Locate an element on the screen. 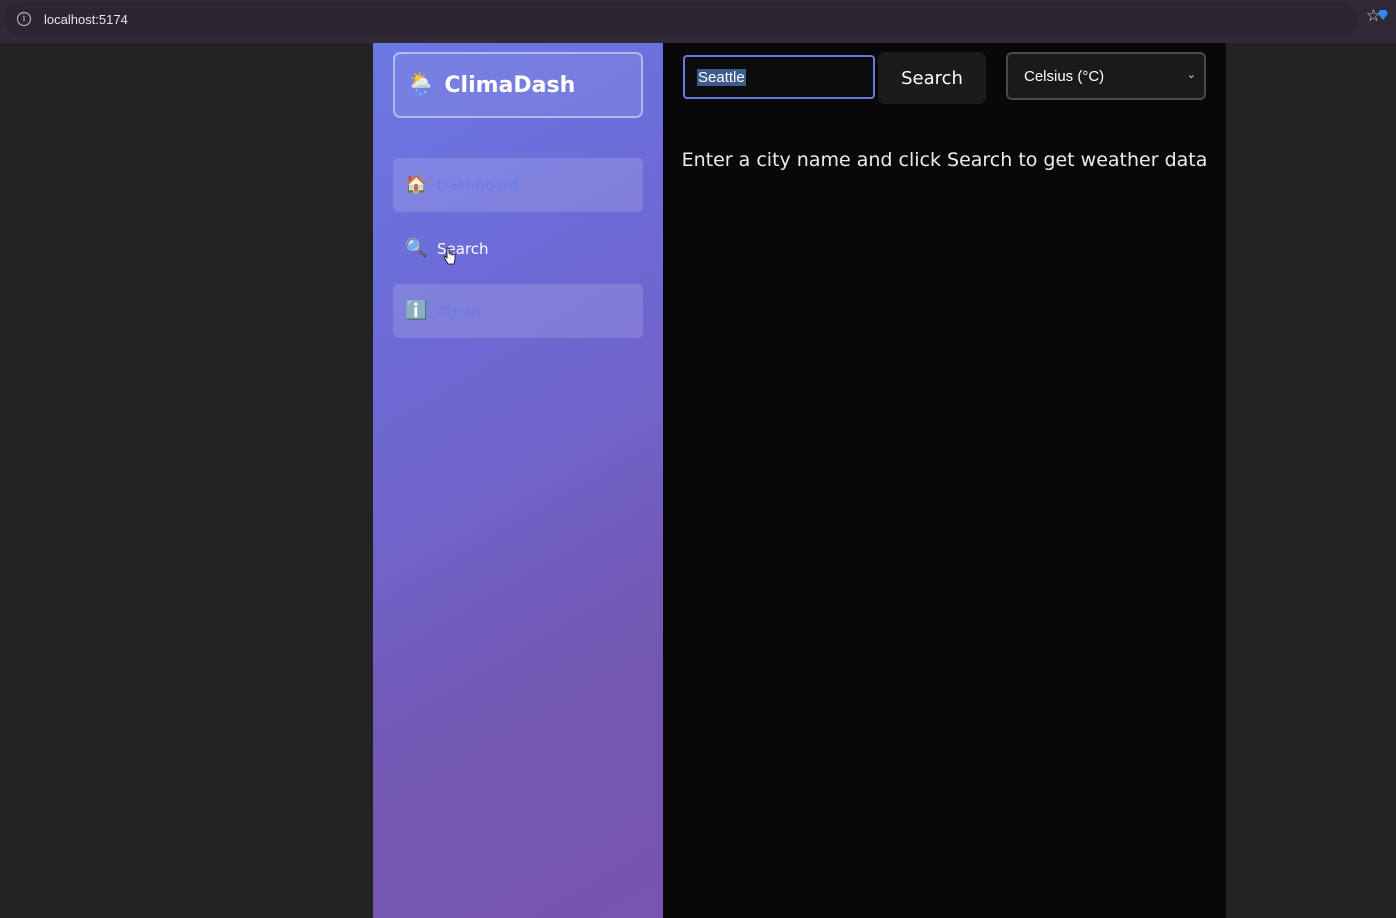 This screenshot has height=918, width=1396. page-background-right is located at coordinates (1311, 480).